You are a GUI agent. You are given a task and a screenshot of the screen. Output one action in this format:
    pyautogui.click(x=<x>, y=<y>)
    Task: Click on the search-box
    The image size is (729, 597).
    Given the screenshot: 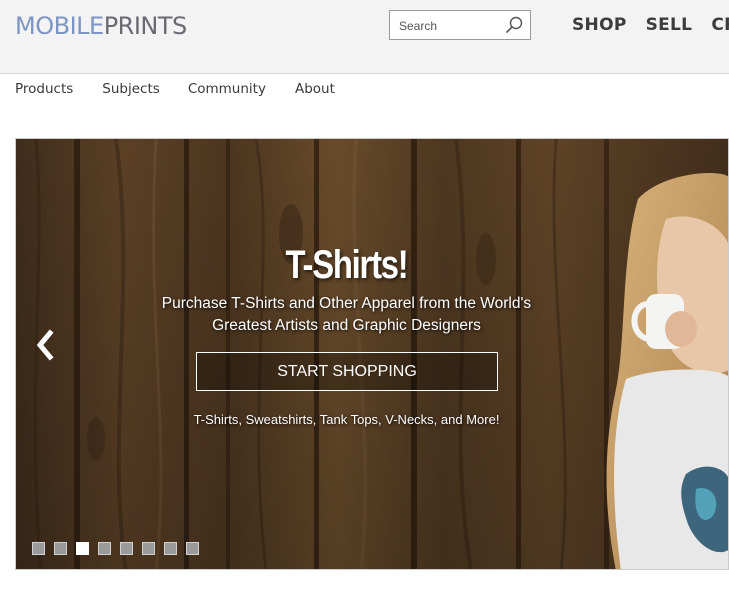 What is the action you would take?
    pyautogui.click(x=460, y=25)
    